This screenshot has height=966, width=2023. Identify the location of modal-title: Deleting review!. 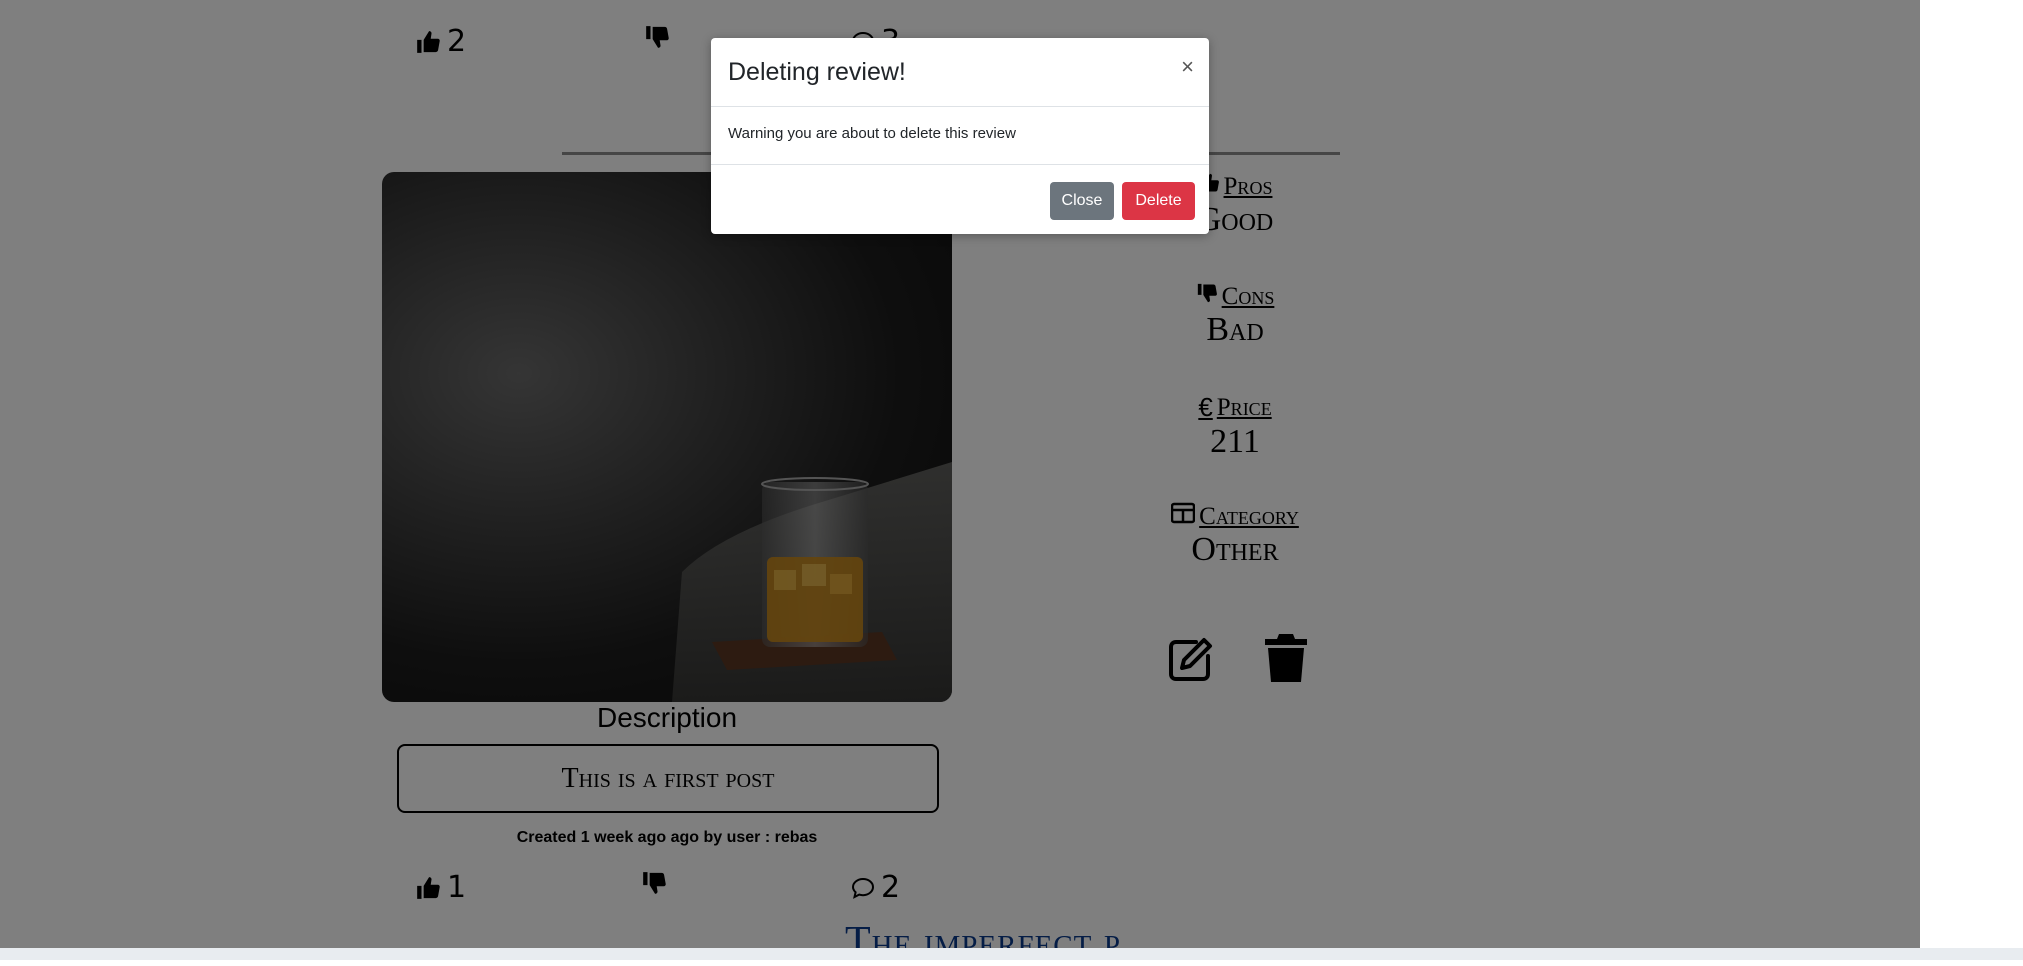
(817, 72).